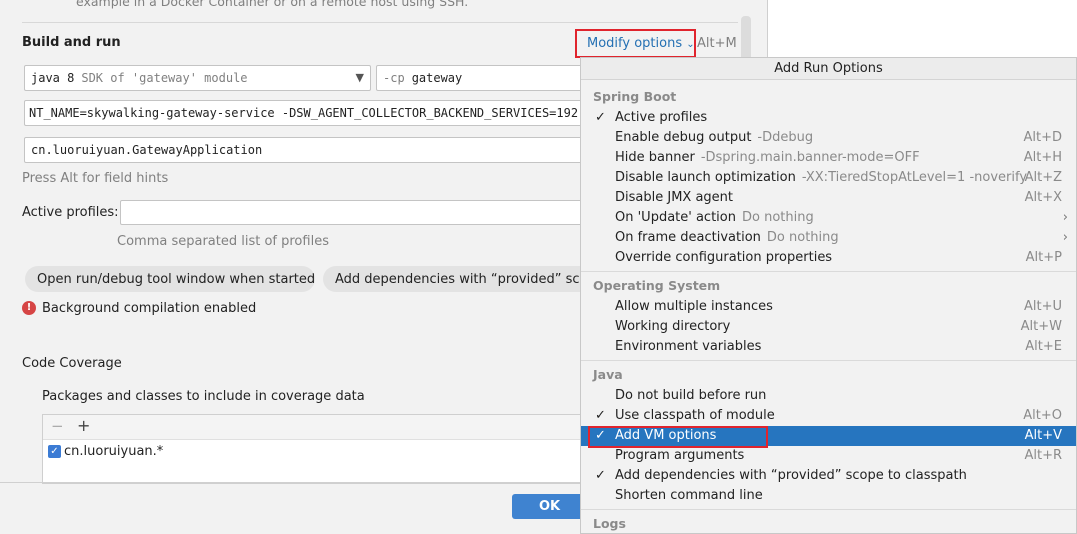 The height and width of the screenshot is (534, 1077). Describe the element at coordinates (95, 178) in the screenshot. I see `field-hint-text: Press Alt for field hints` at that location.